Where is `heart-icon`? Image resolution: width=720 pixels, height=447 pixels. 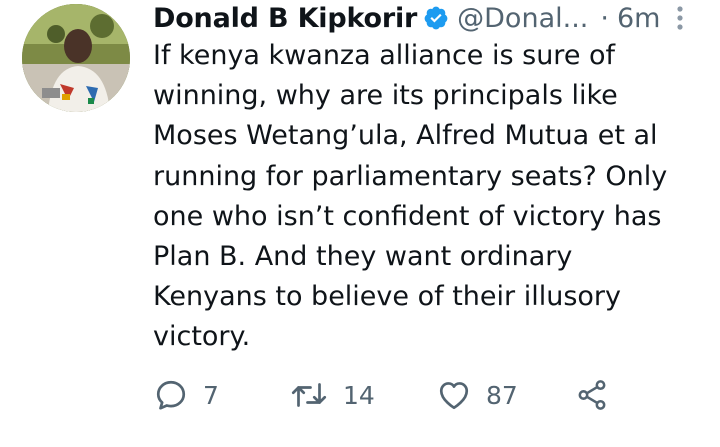 heart-icon is located at coordinates (454, 395).